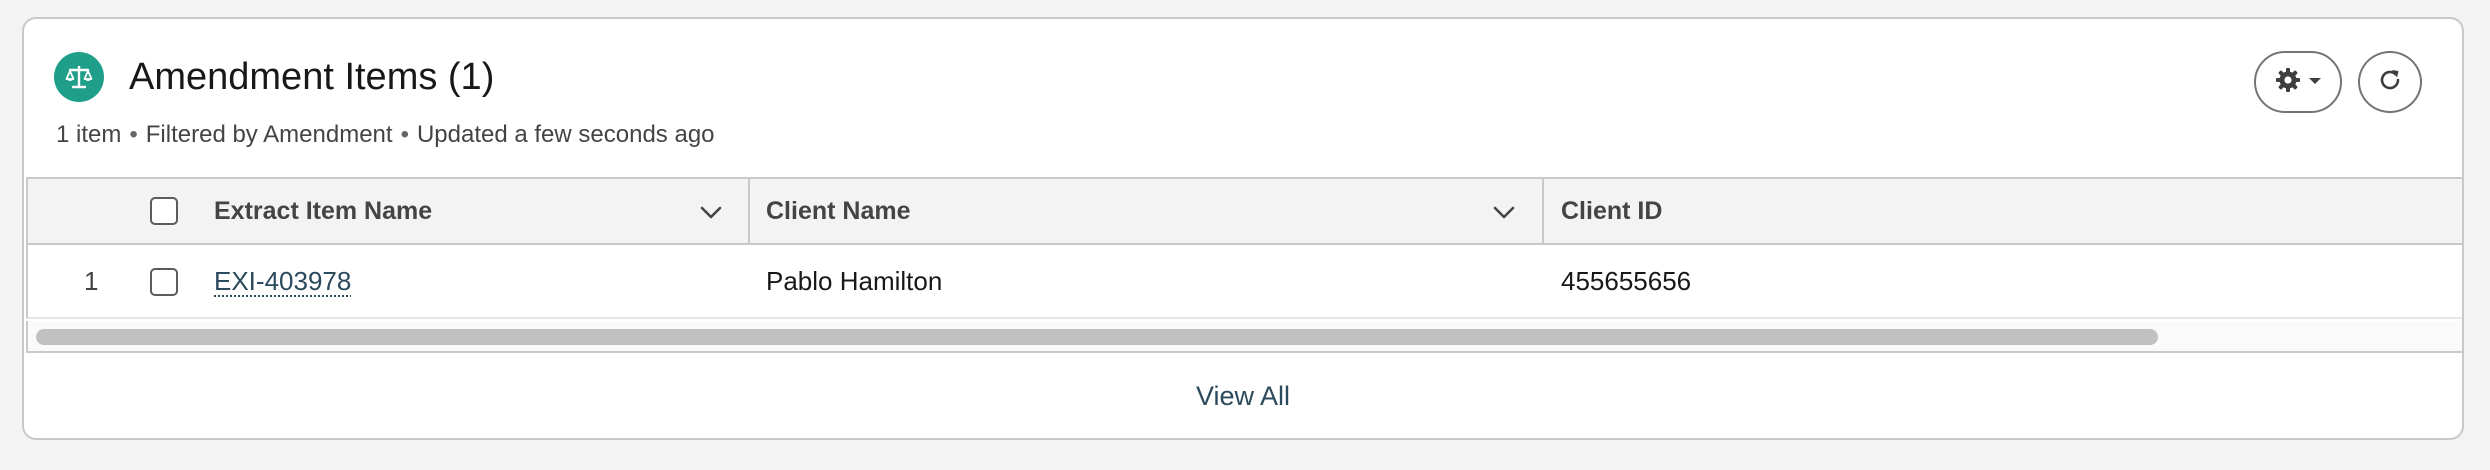  What do you see at coordinates (838, 211) in the screenshot?
I see `column-header-client-name: Client Name` at bounding box center [838, 211].